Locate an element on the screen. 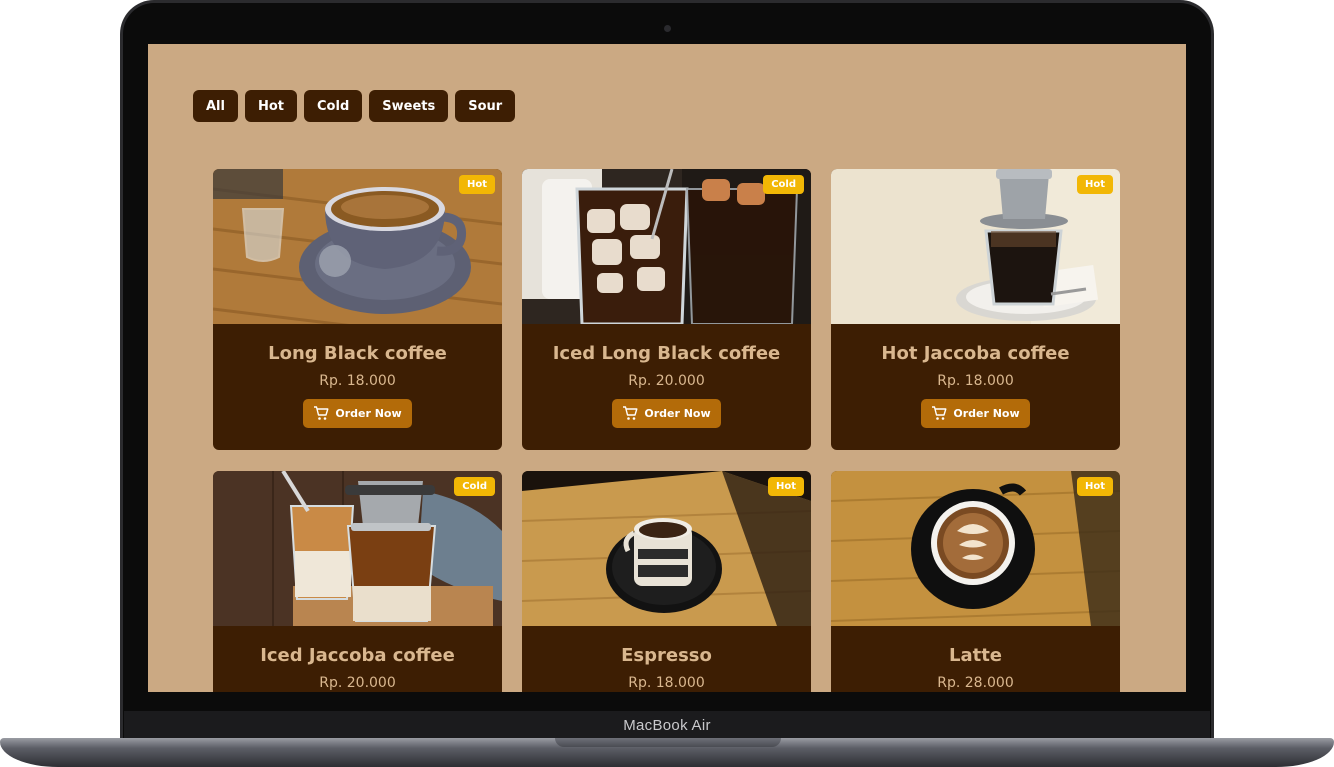 This screenshot has width=1334, height=767. product-name: Iced Jaccoba coffee is located at coordinates (357, 655).